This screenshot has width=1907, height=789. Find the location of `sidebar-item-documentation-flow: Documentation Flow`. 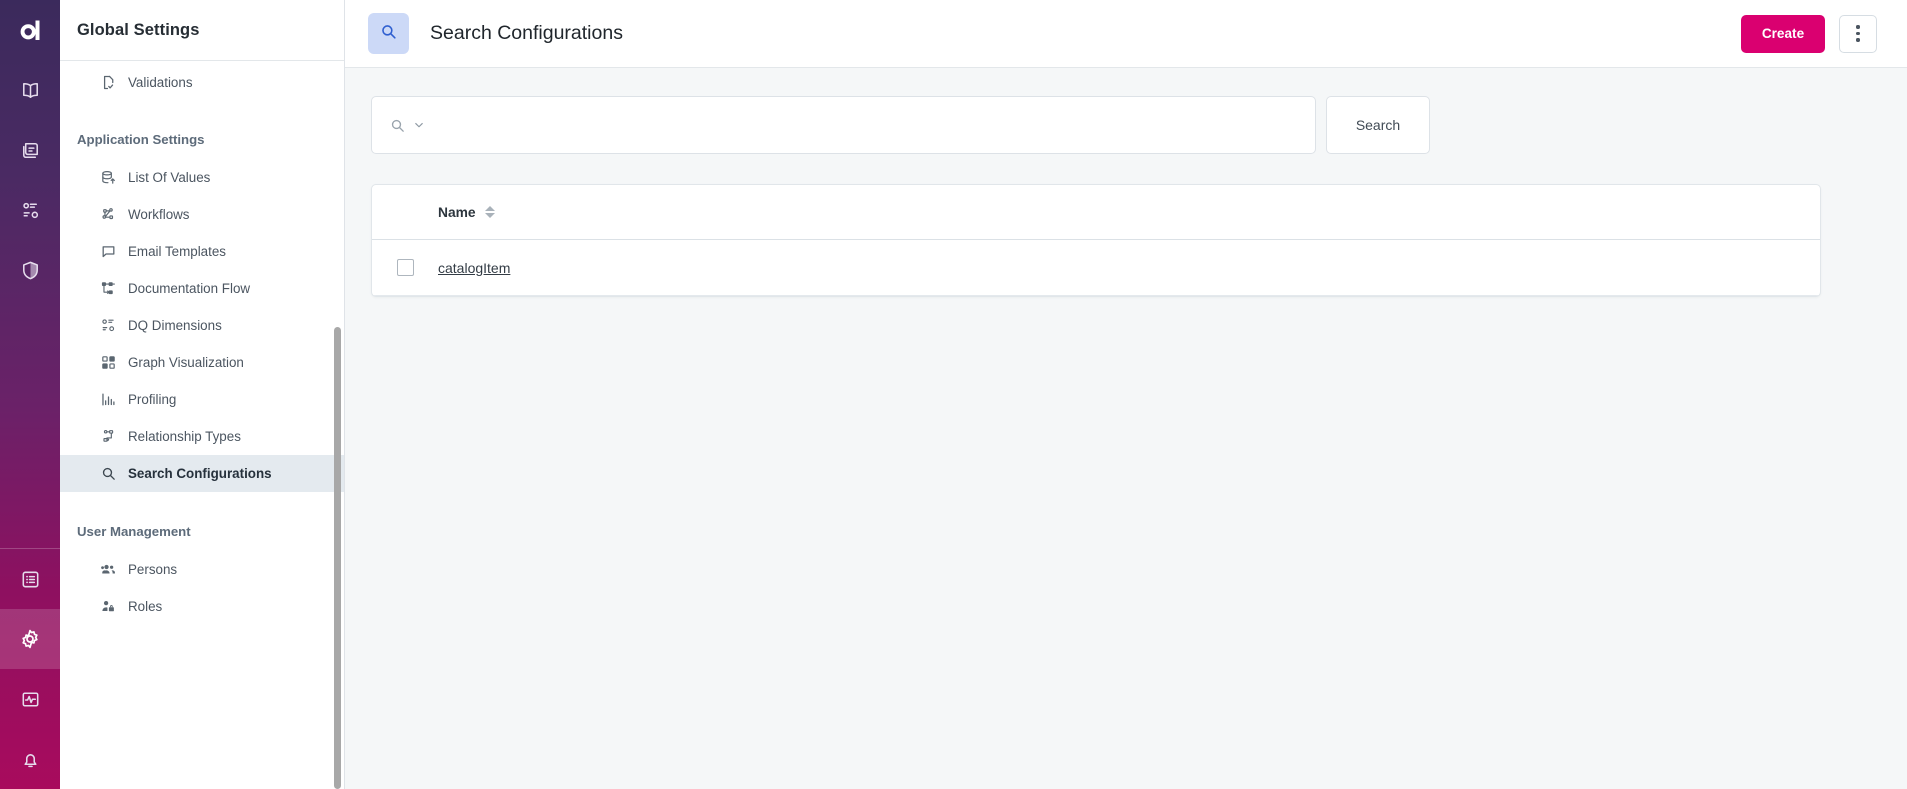

sidebar-item-documentation-flow: Documentation Flow is located at coordinates (202, 288).